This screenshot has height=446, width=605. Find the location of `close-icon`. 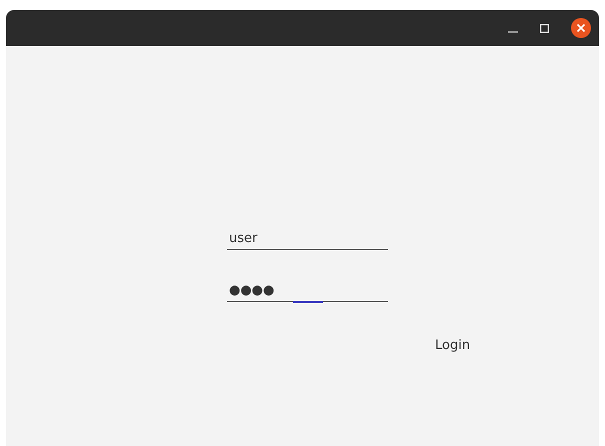

close-icon is located at coordinates (581, 28).